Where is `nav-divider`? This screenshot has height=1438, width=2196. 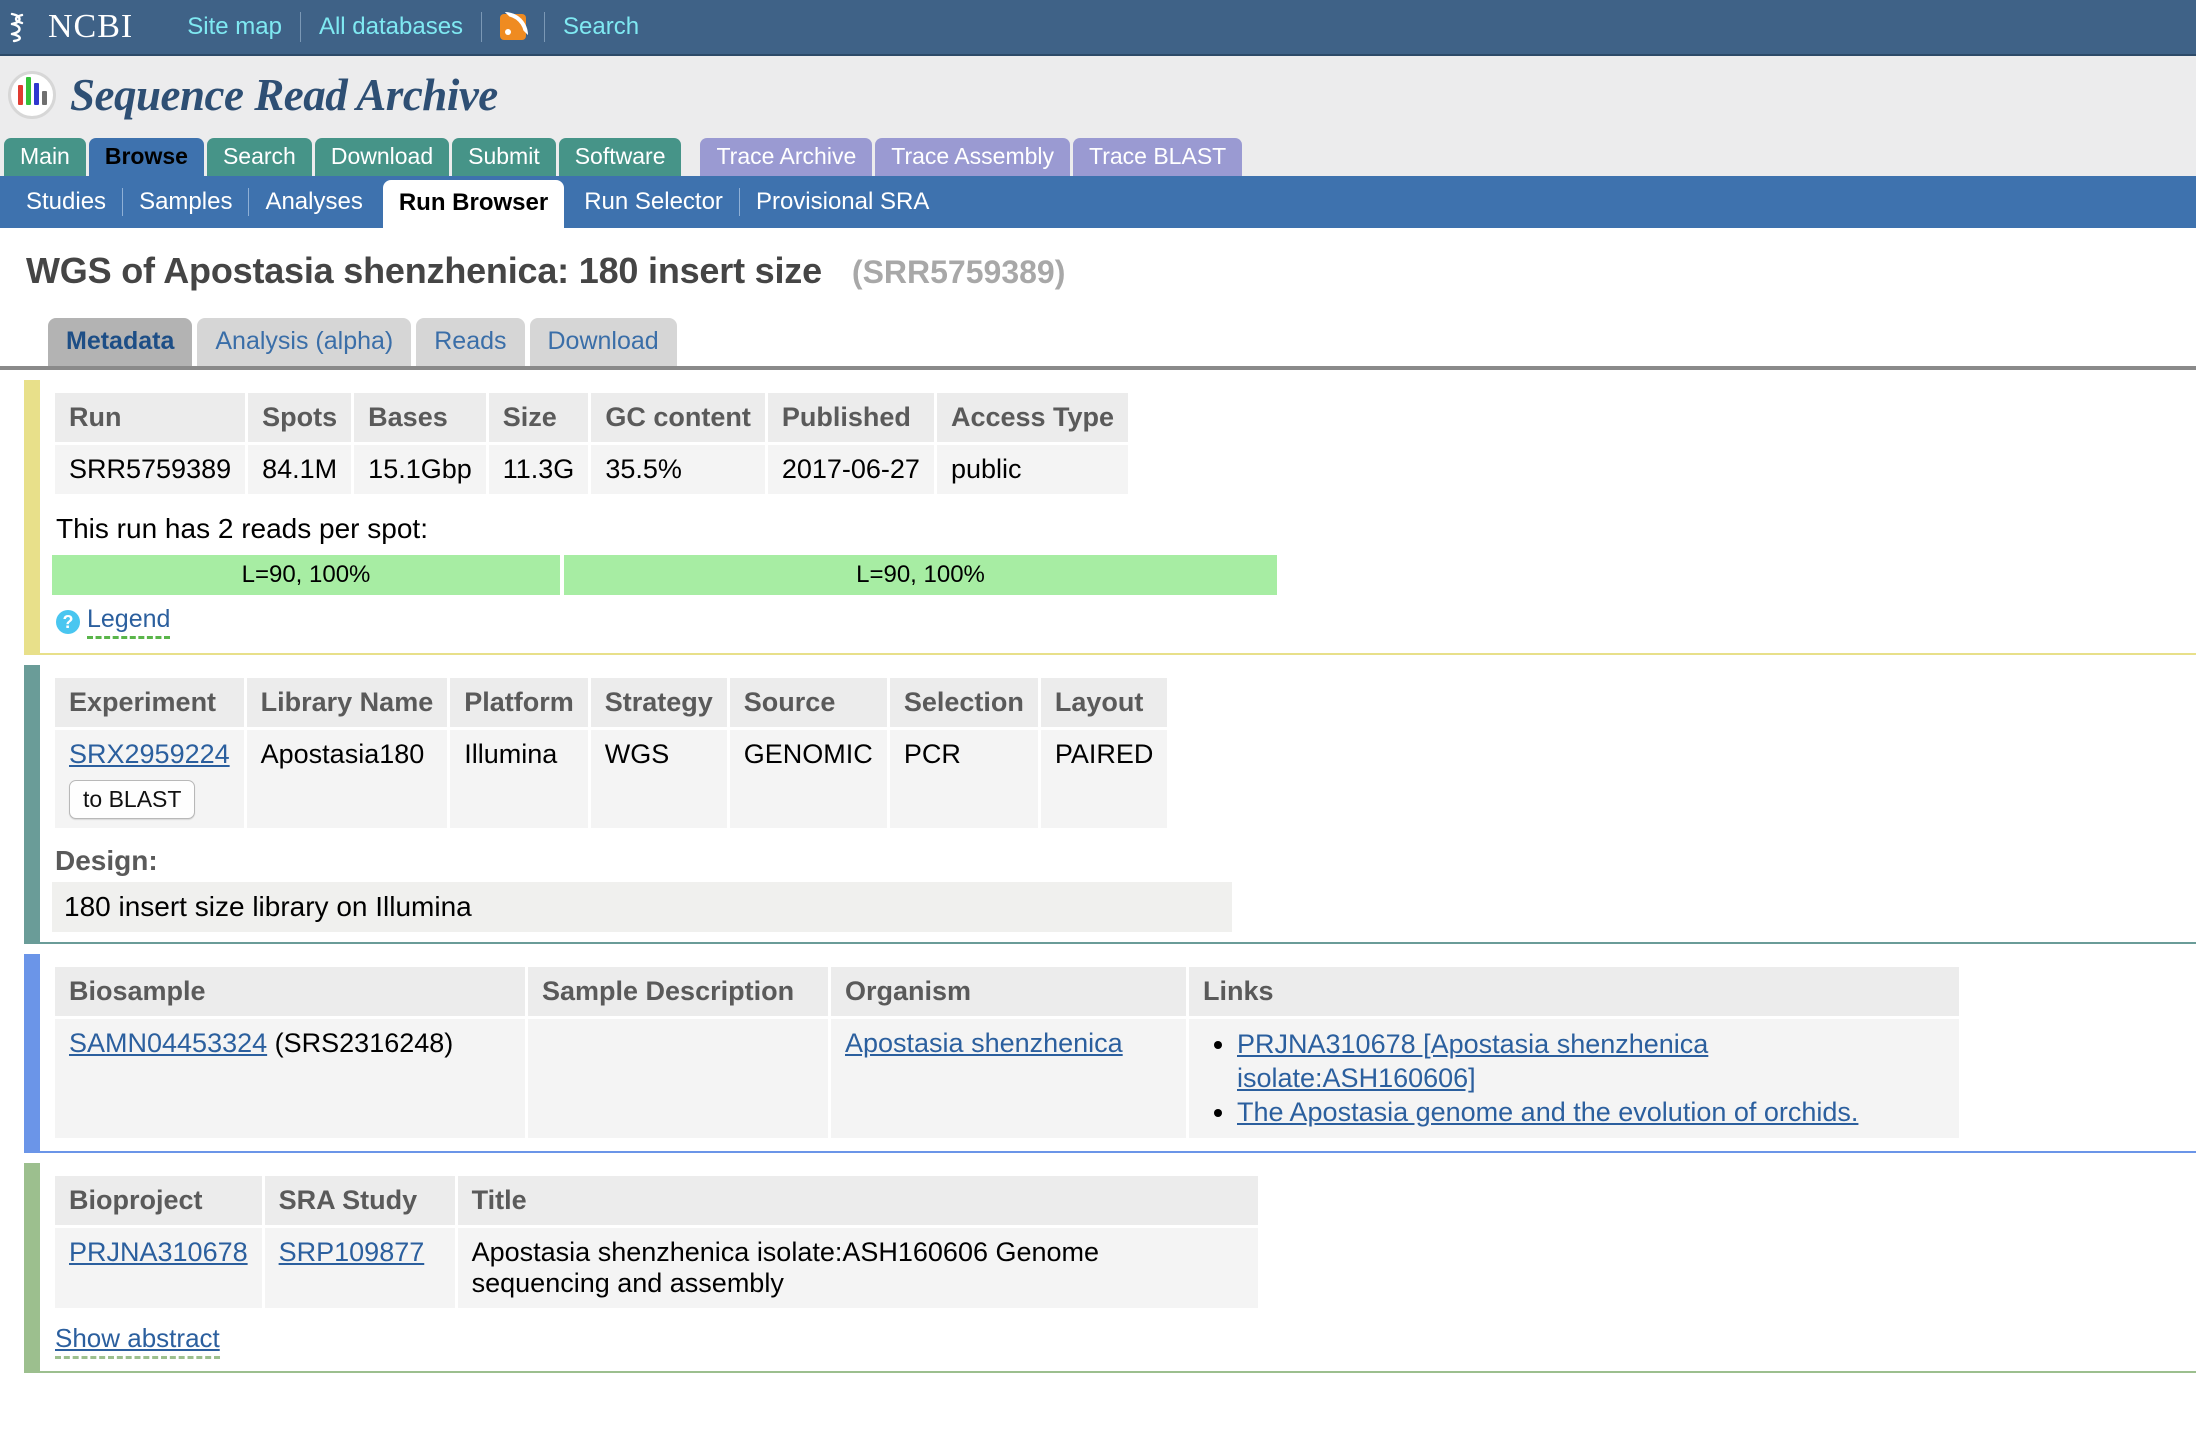
nav-divider is located at coordinates (482, 27).